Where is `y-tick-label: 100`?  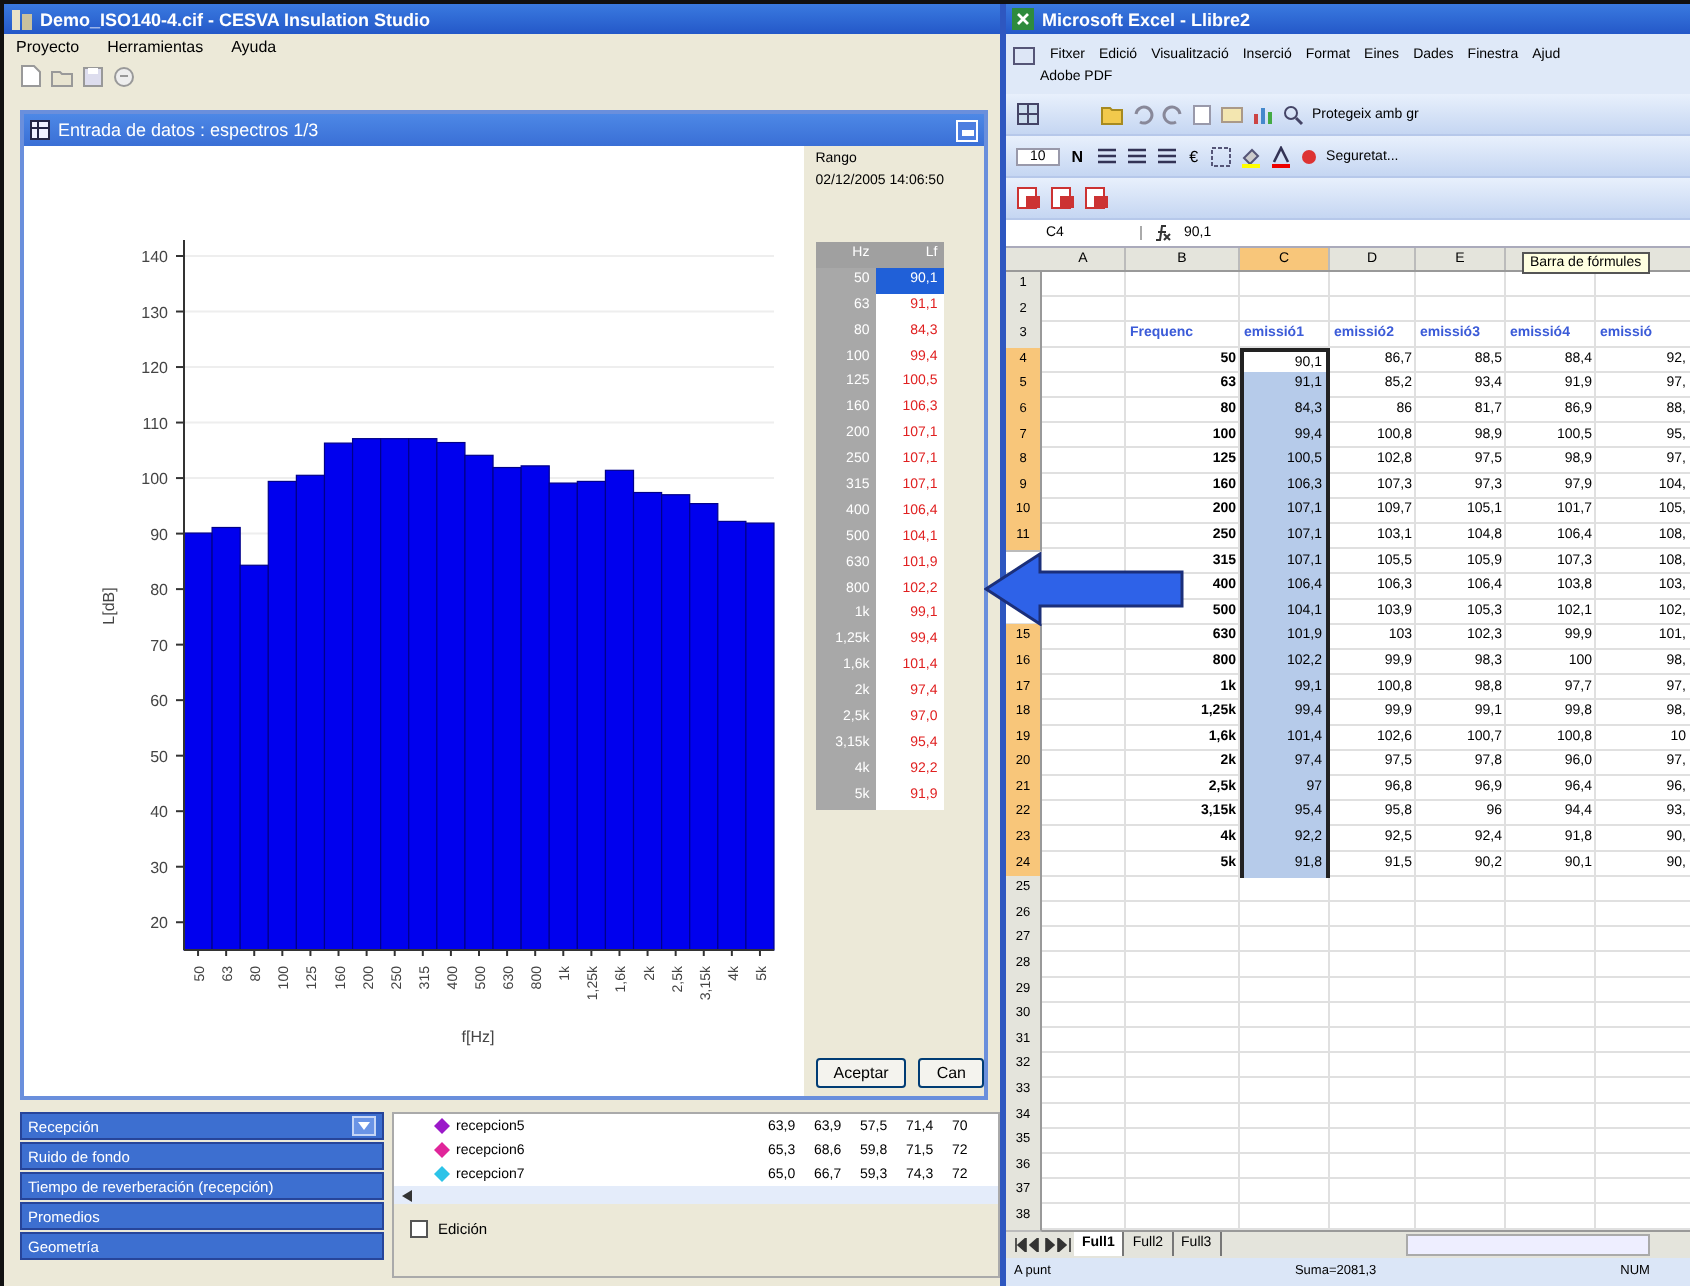
y-tick-label: 100 is located at coordinates (154, 479).